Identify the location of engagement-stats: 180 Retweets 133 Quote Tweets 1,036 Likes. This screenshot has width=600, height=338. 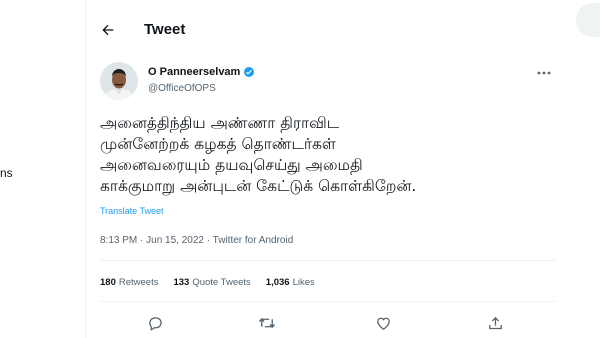
(207, 282).